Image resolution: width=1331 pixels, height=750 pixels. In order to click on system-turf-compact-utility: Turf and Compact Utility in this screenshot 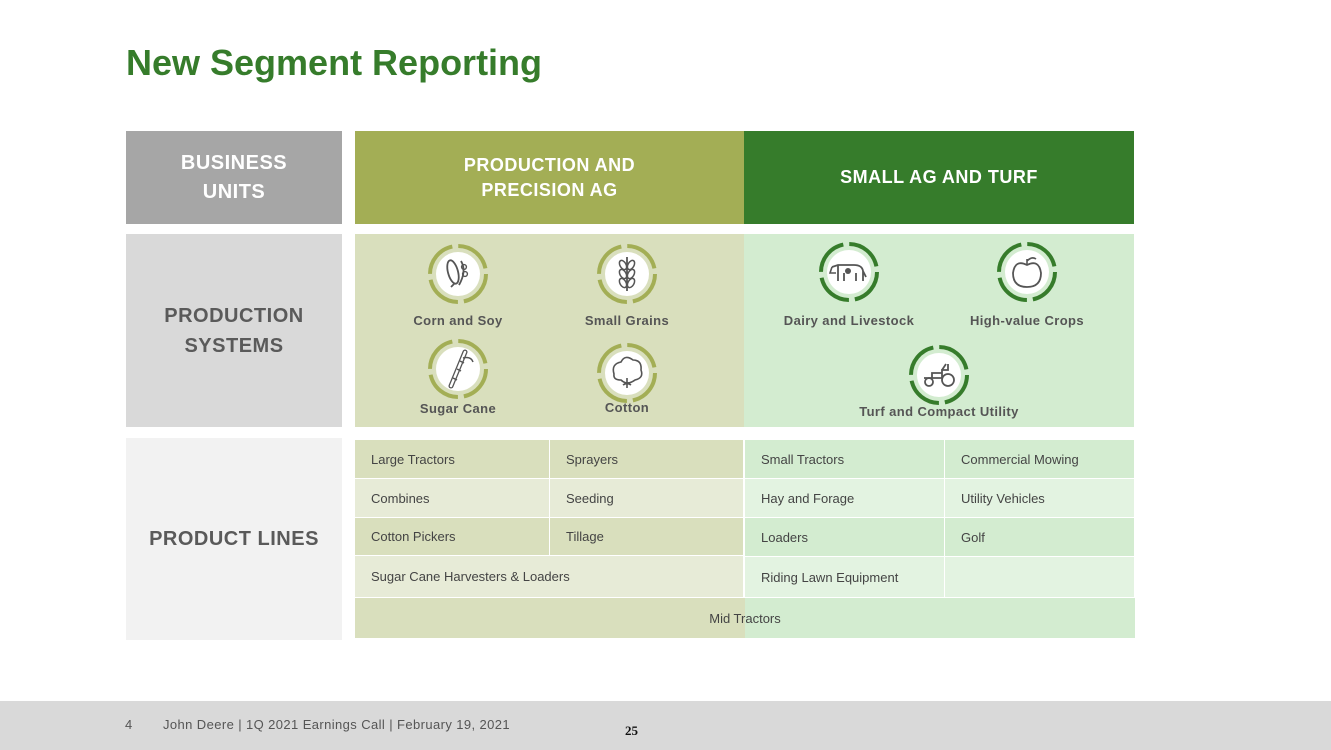, I will do `click(939, 381)`.